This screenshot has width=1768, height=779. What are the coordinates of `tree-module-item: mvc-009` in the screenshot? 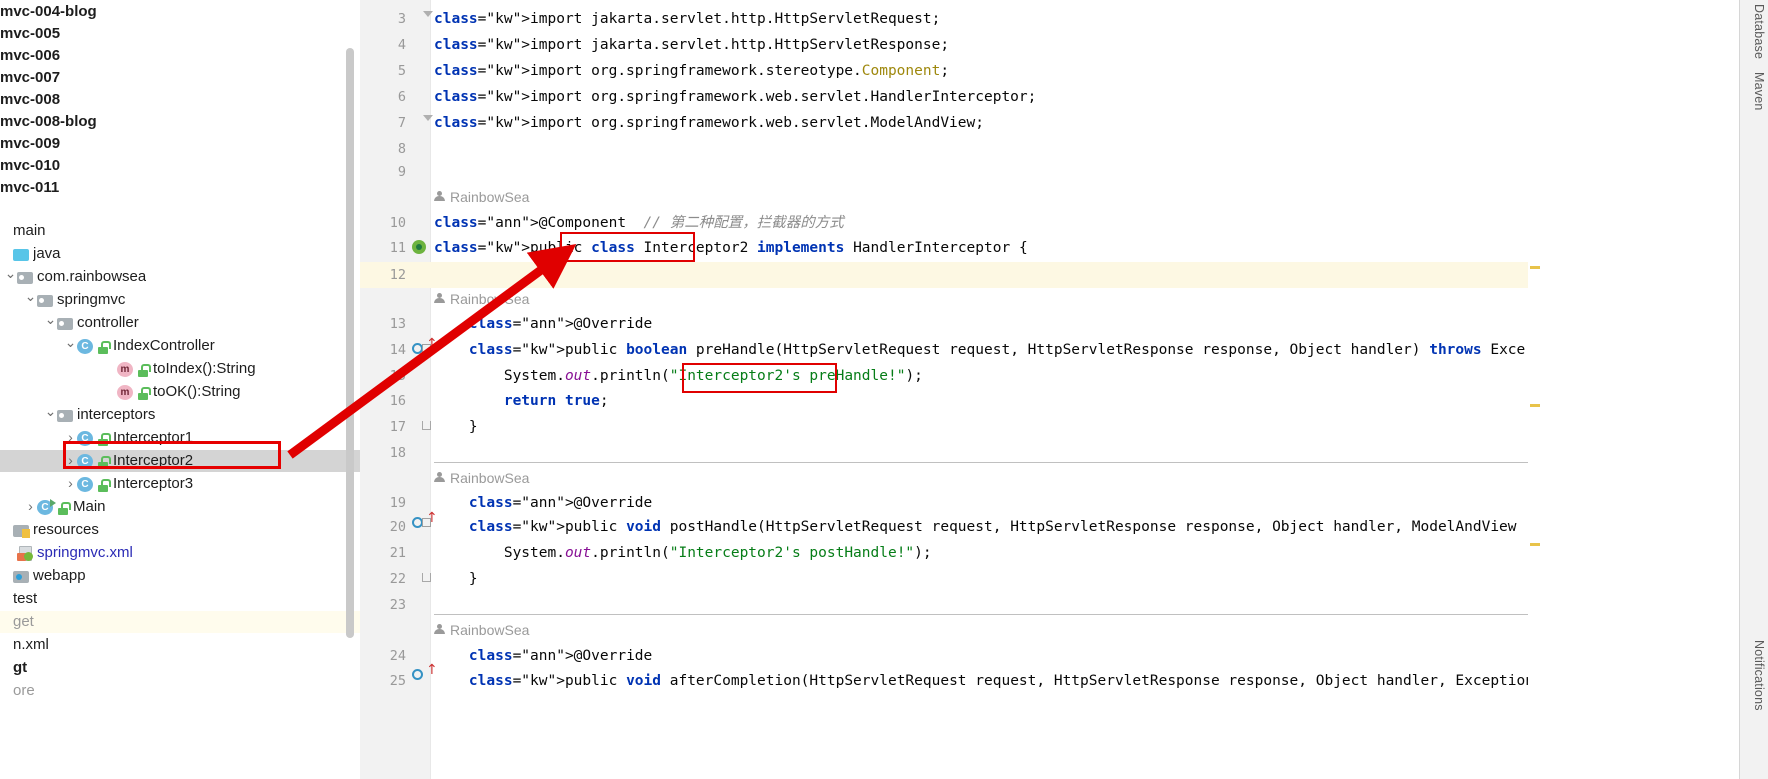 It's located at (30, 144).